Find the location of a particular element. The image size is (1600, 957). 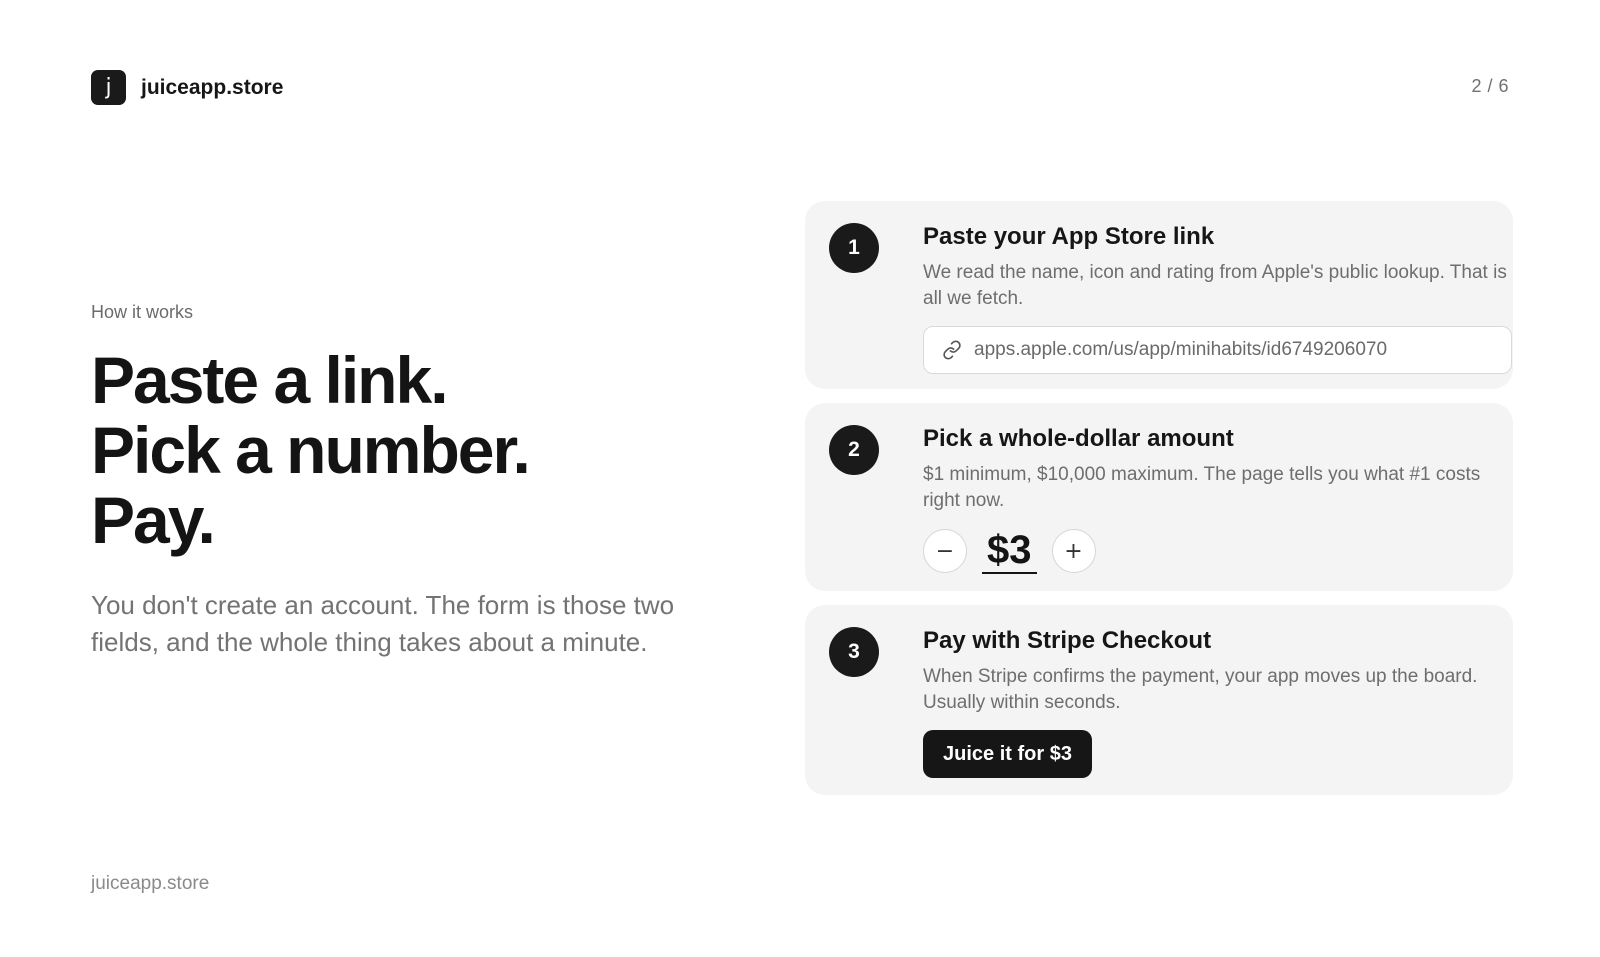

header: j juiceapp.store 2 / 6 is located at coordinates (800, 88).